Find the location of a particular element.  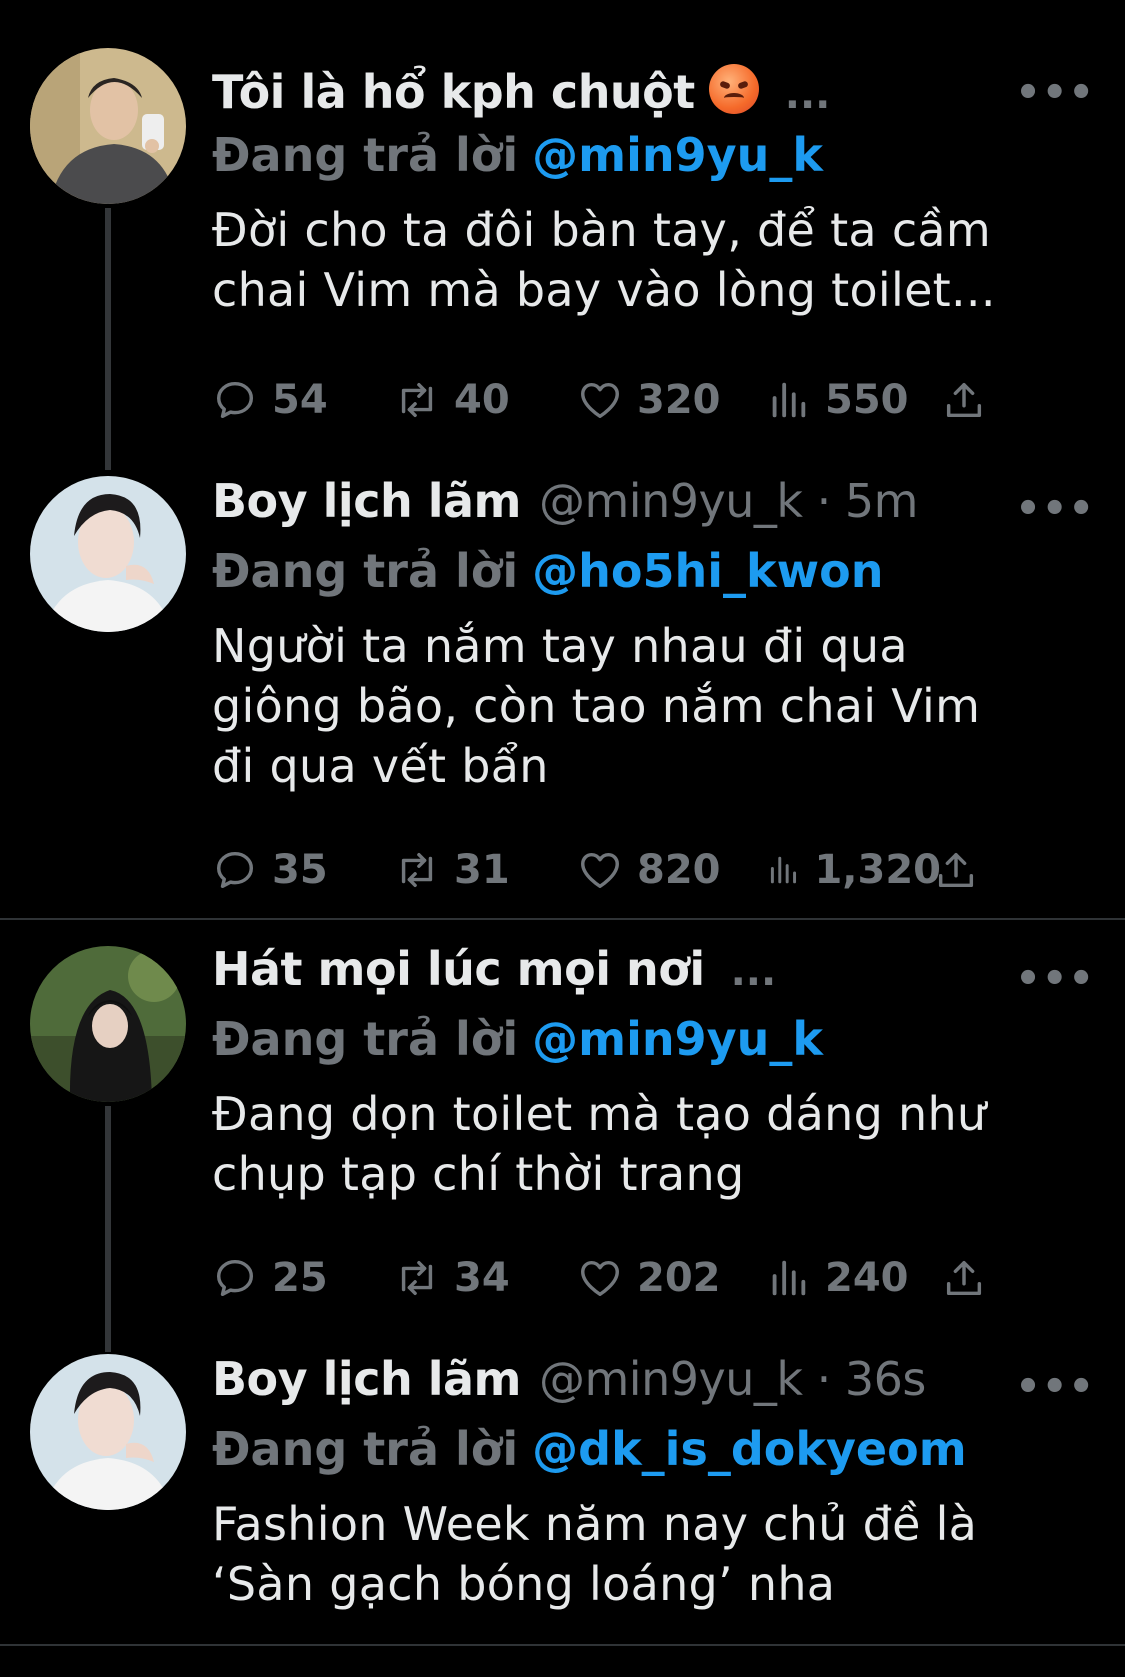

retweet-button: 34 is located at coordinates (485, 1278).